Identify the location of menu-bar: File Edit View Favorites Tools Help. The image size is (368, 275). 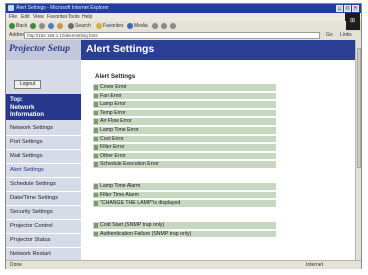
(183, 17).